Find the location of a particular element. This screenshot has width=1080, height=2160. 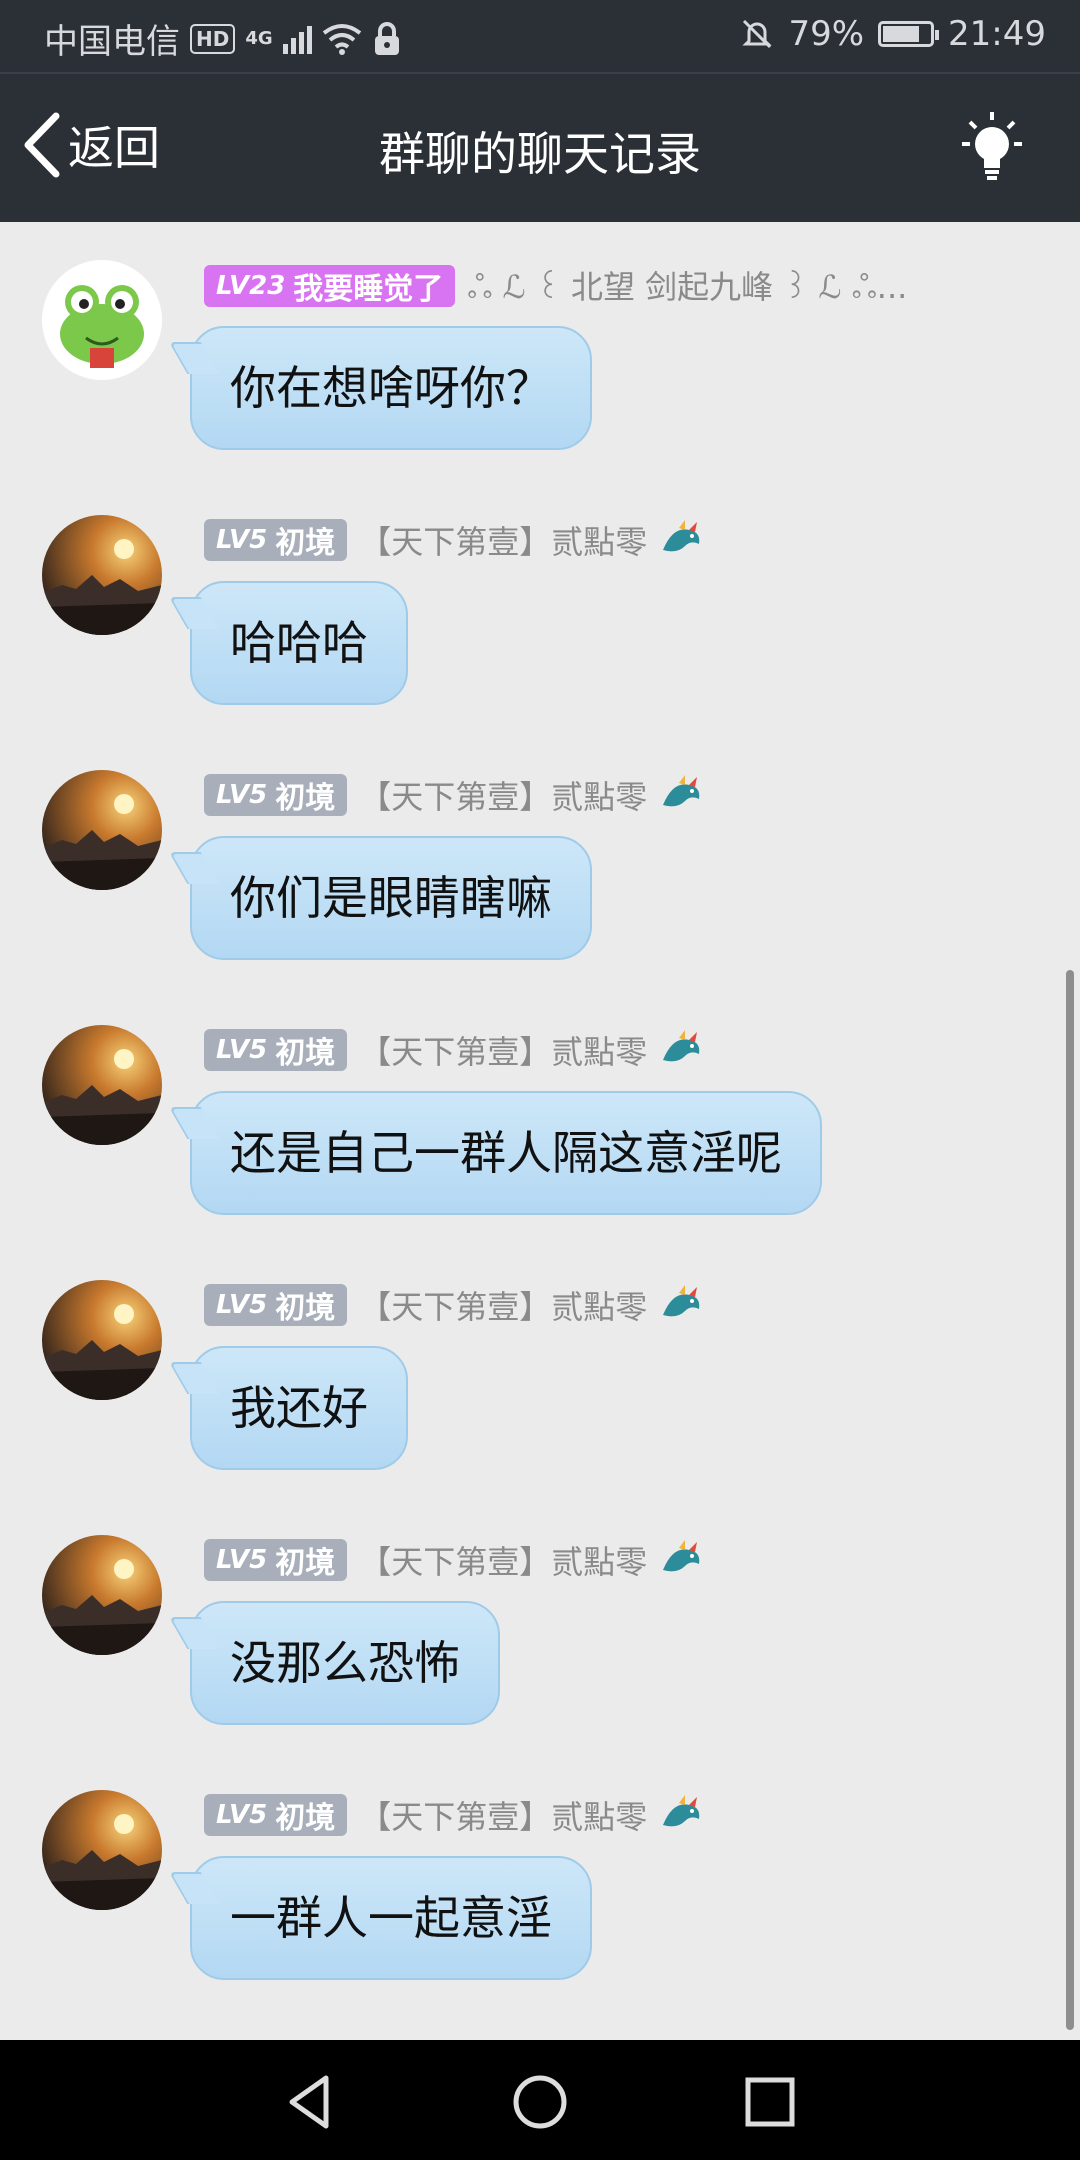

system-nav-bar is located at coordinates (540, 2100).